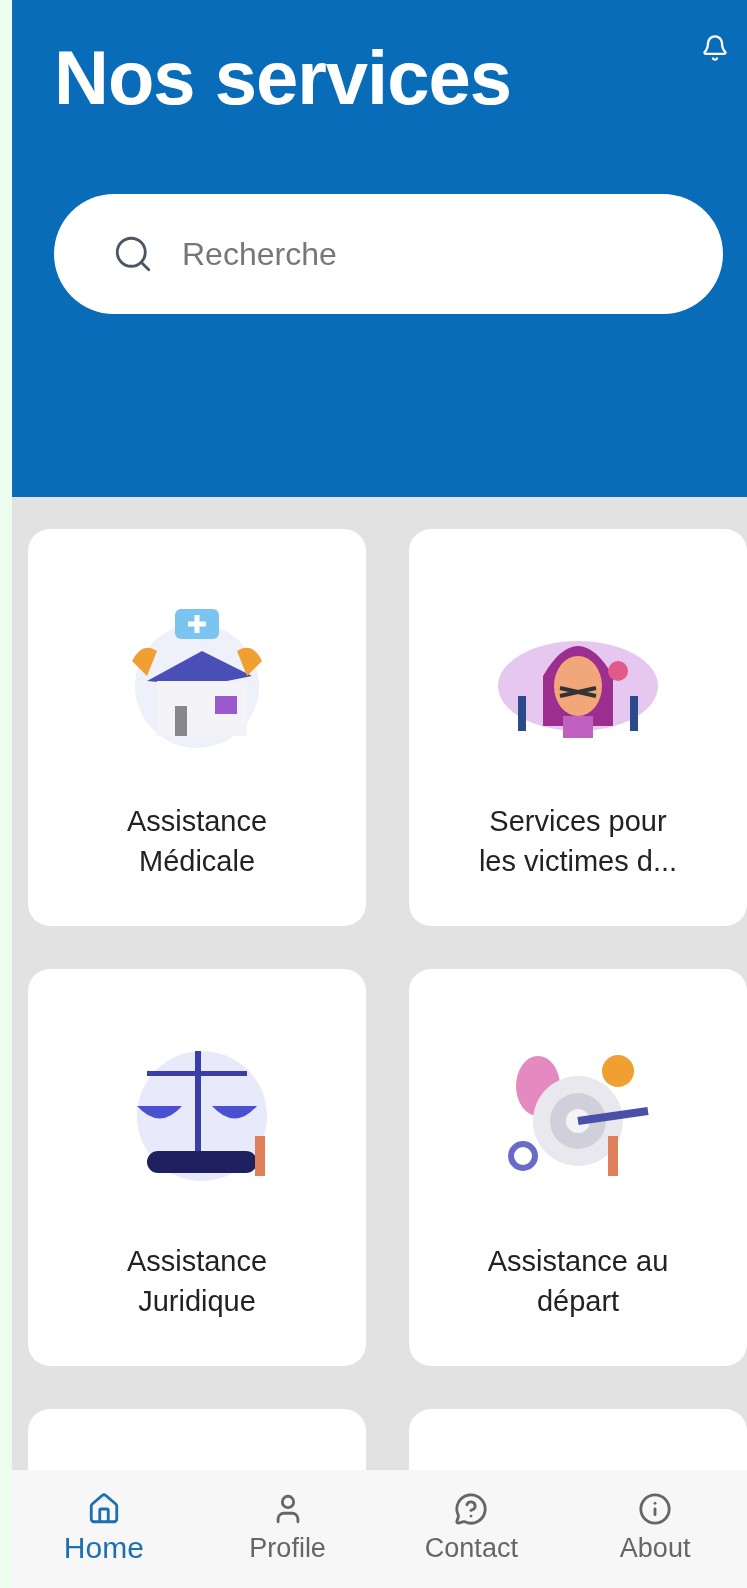 The width and height of the screenshot is (747, 1588). I want to click on nav-tab: Home, so click(104, 1529).